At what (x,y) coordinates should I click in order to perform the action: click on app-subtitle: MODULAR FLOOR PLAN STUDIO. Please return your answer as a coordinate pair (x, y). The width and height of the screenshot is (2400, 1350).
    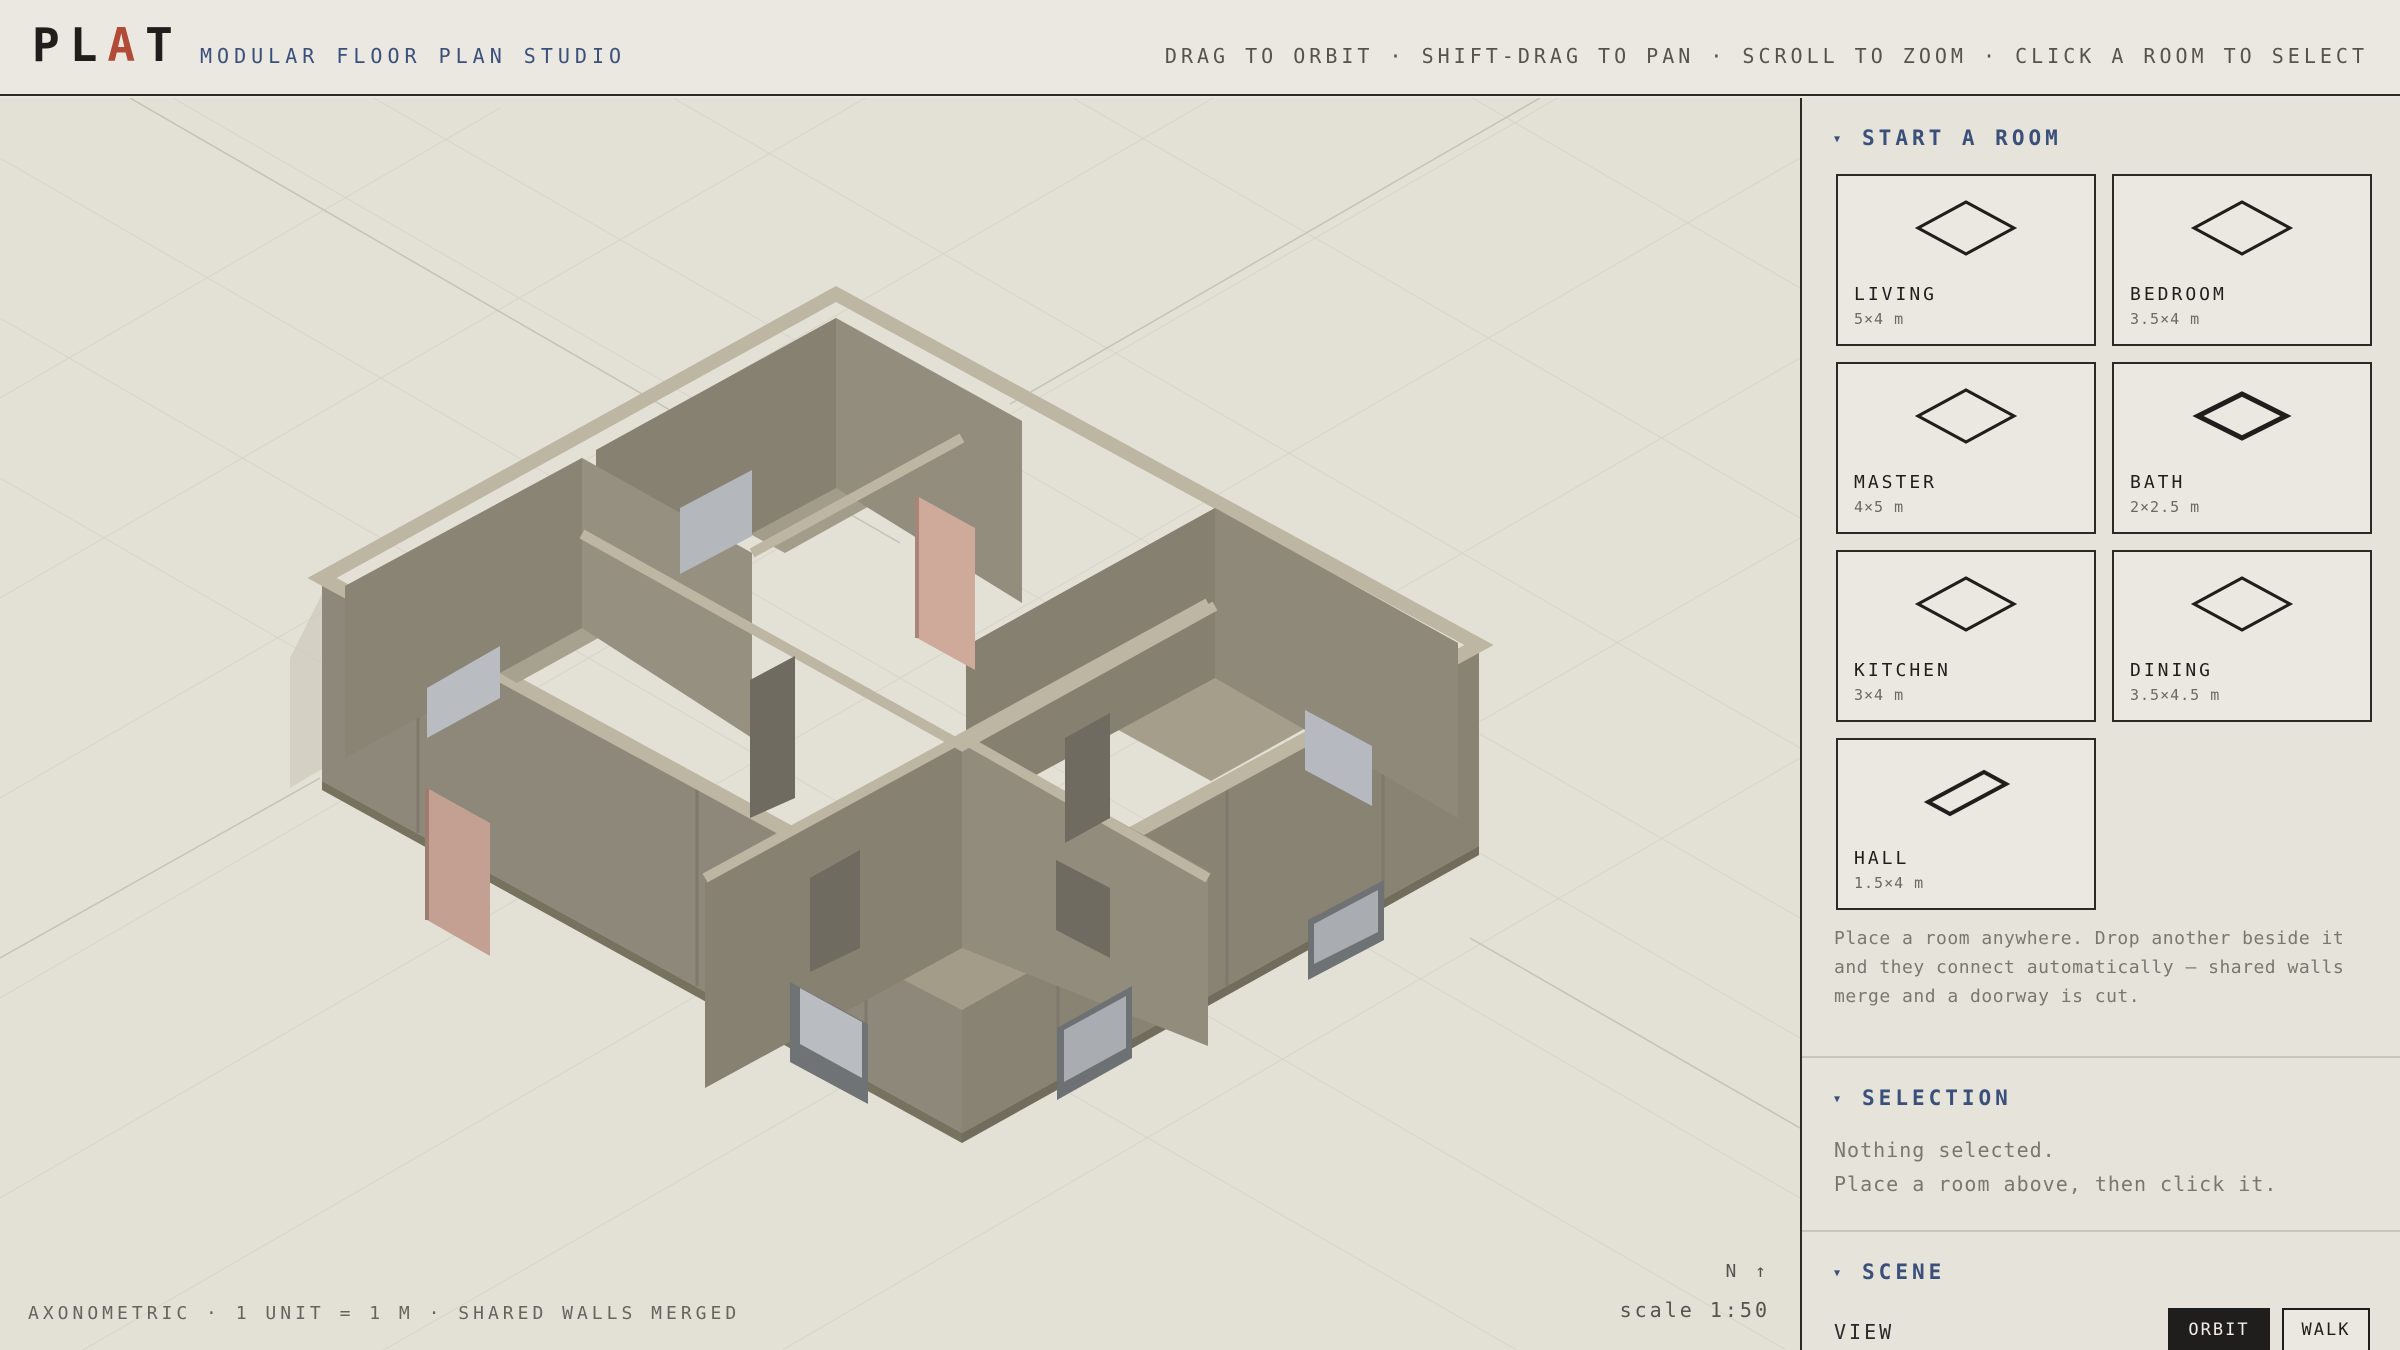
    Looking at the image, I should click on (413, 56).